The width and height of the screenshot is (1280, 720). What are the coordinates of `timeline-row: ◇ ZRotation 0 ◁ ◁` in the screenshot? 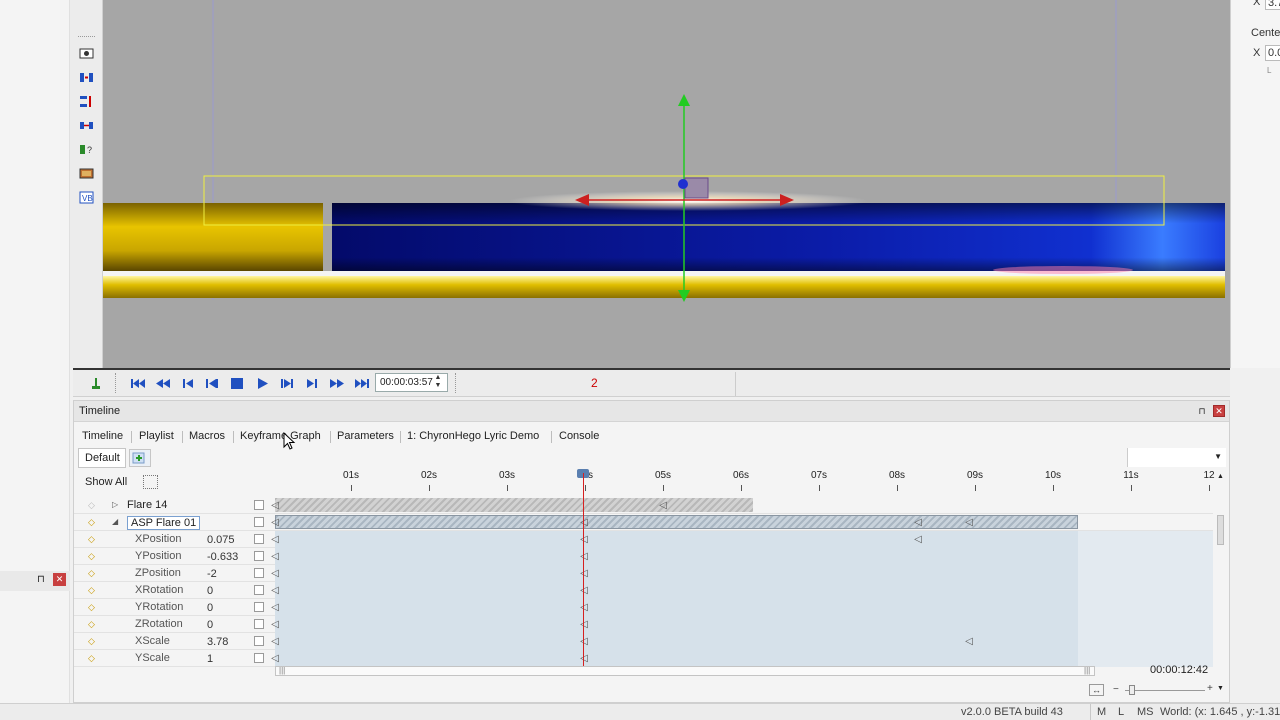 It's located at (643, 624).